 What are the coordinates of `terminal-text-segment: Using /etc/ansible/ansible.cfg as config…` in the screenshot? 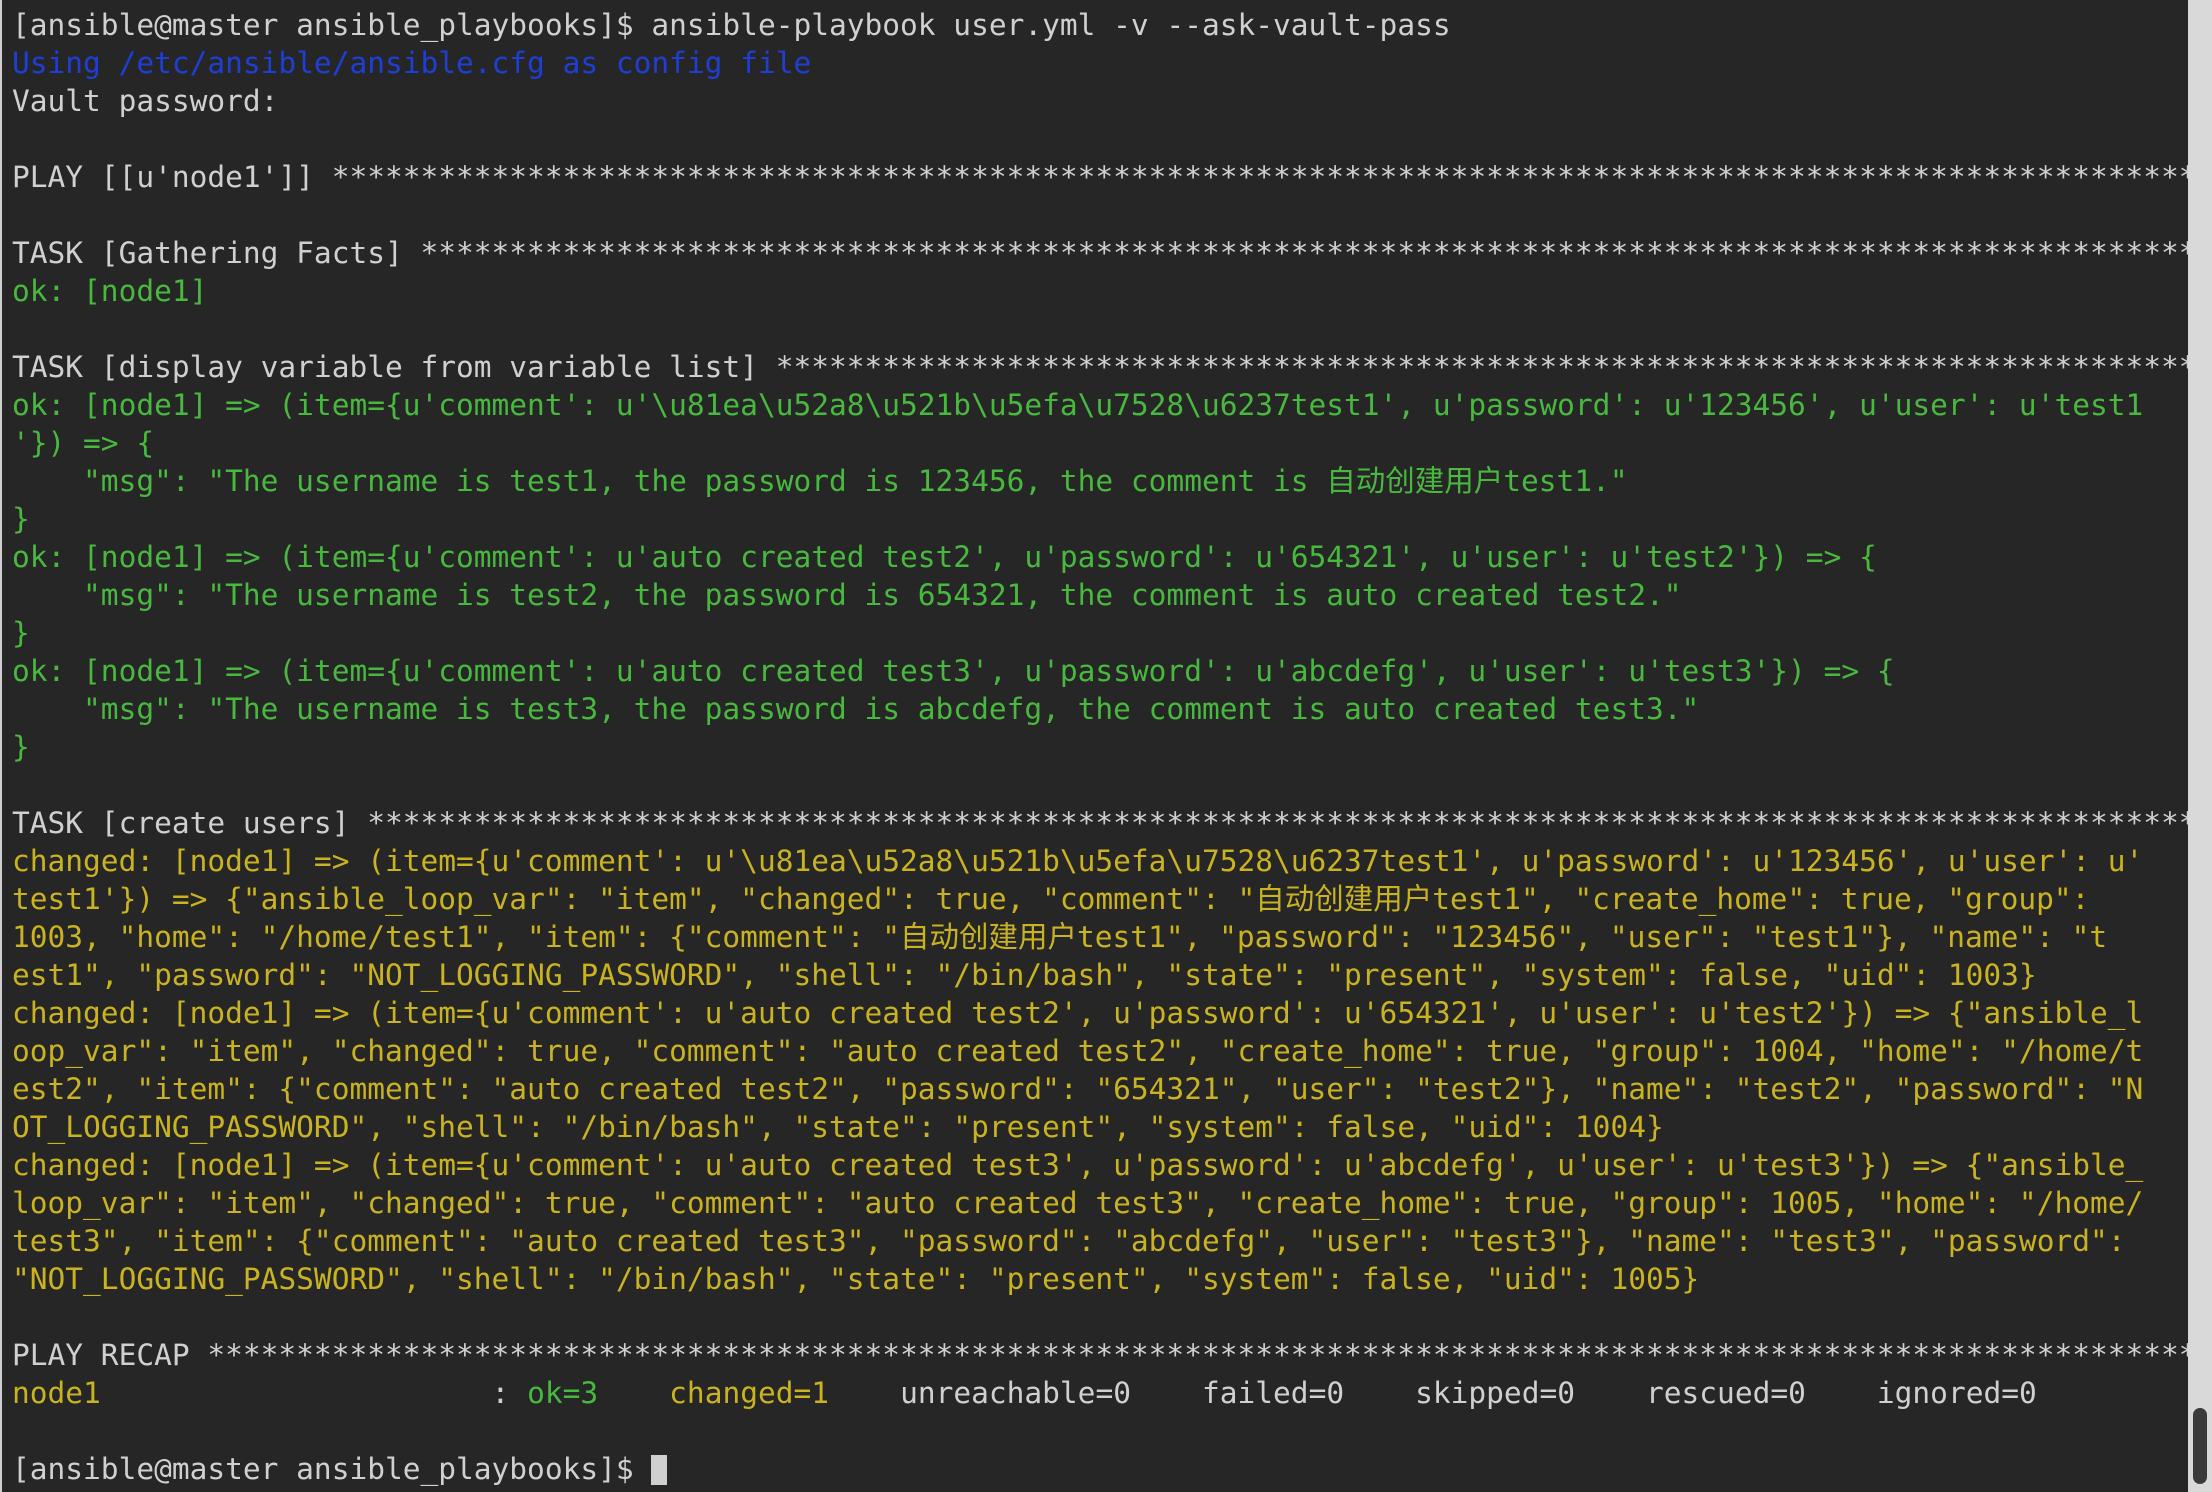 It's located at (412, 63).